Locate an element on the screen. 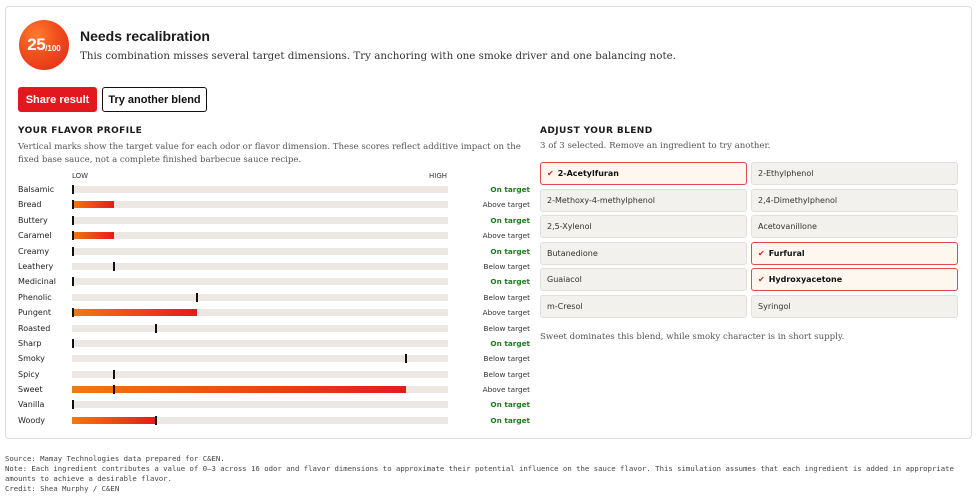 This screenshot has height=500, width=980. ingredient-name: 2-Ethylphenol is located at coordinates (786, 173).